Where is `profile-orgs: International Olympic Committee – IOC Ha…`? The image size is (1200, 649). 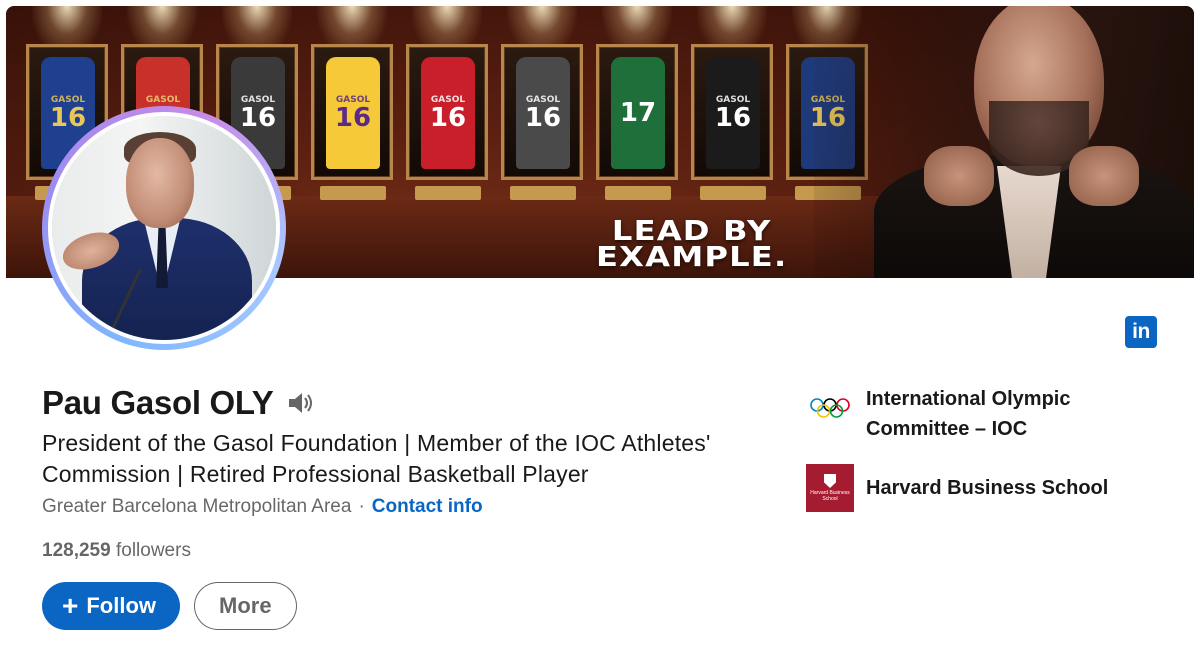 profile-orgs: International Olympic Committee – IOC Ha… is located at coordinates (986, 448).